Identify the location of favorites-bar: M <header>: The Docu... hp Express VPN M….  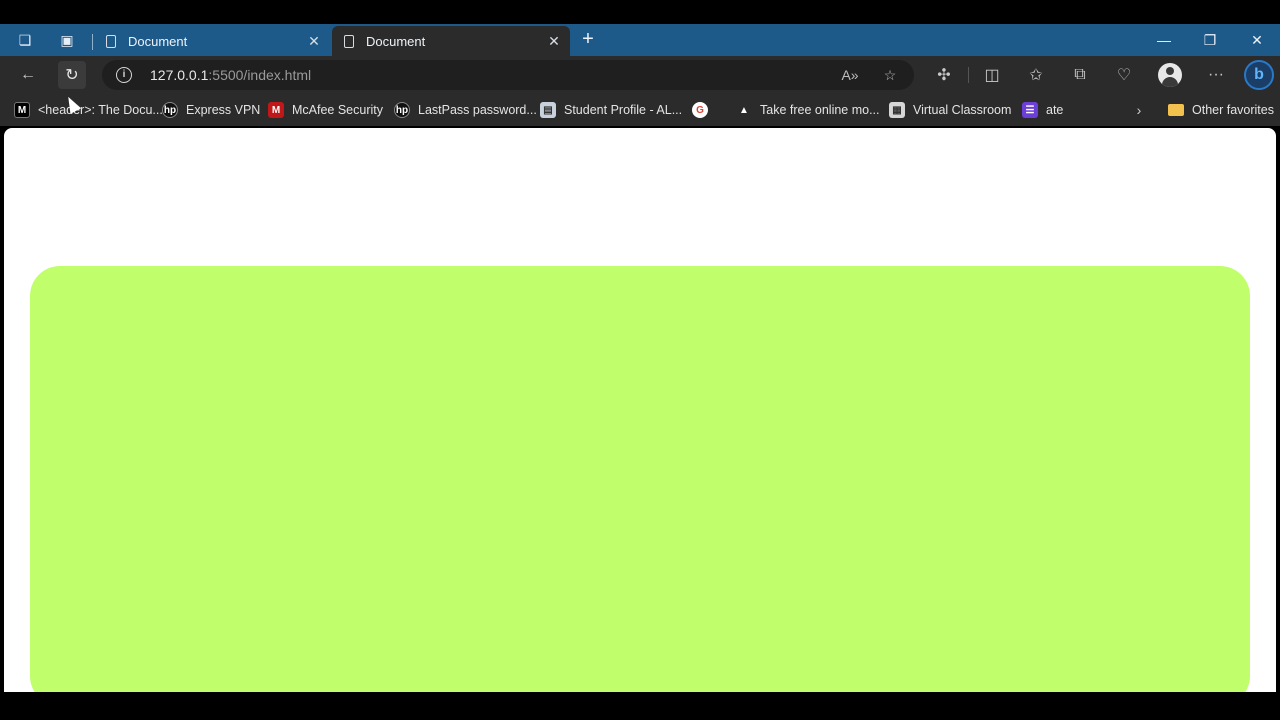
(640, 110).